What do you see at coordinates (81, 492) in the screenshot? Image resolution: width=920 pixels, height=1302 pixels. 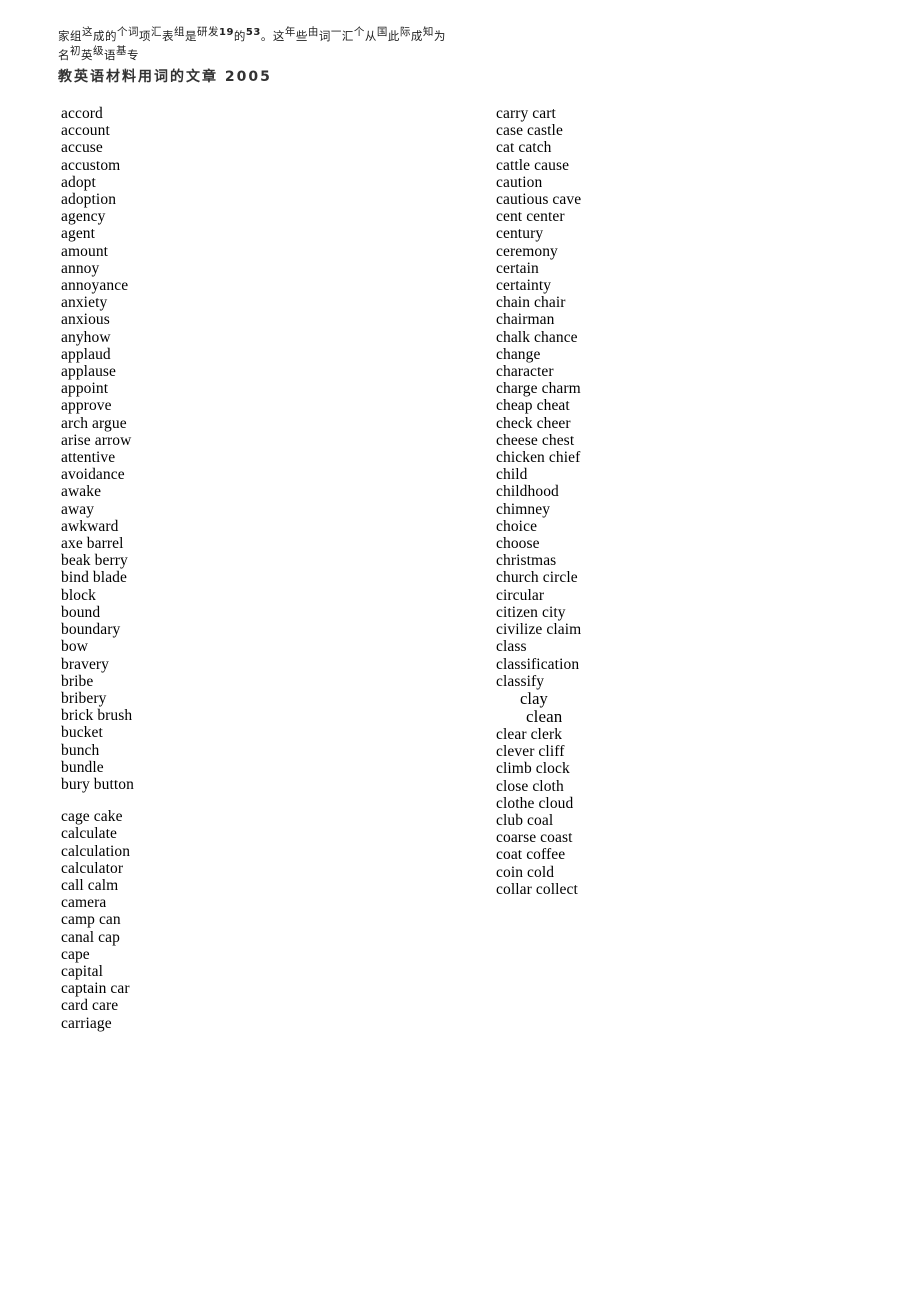 I see `word-list-entry: awake` at bounding box center [81, 492].